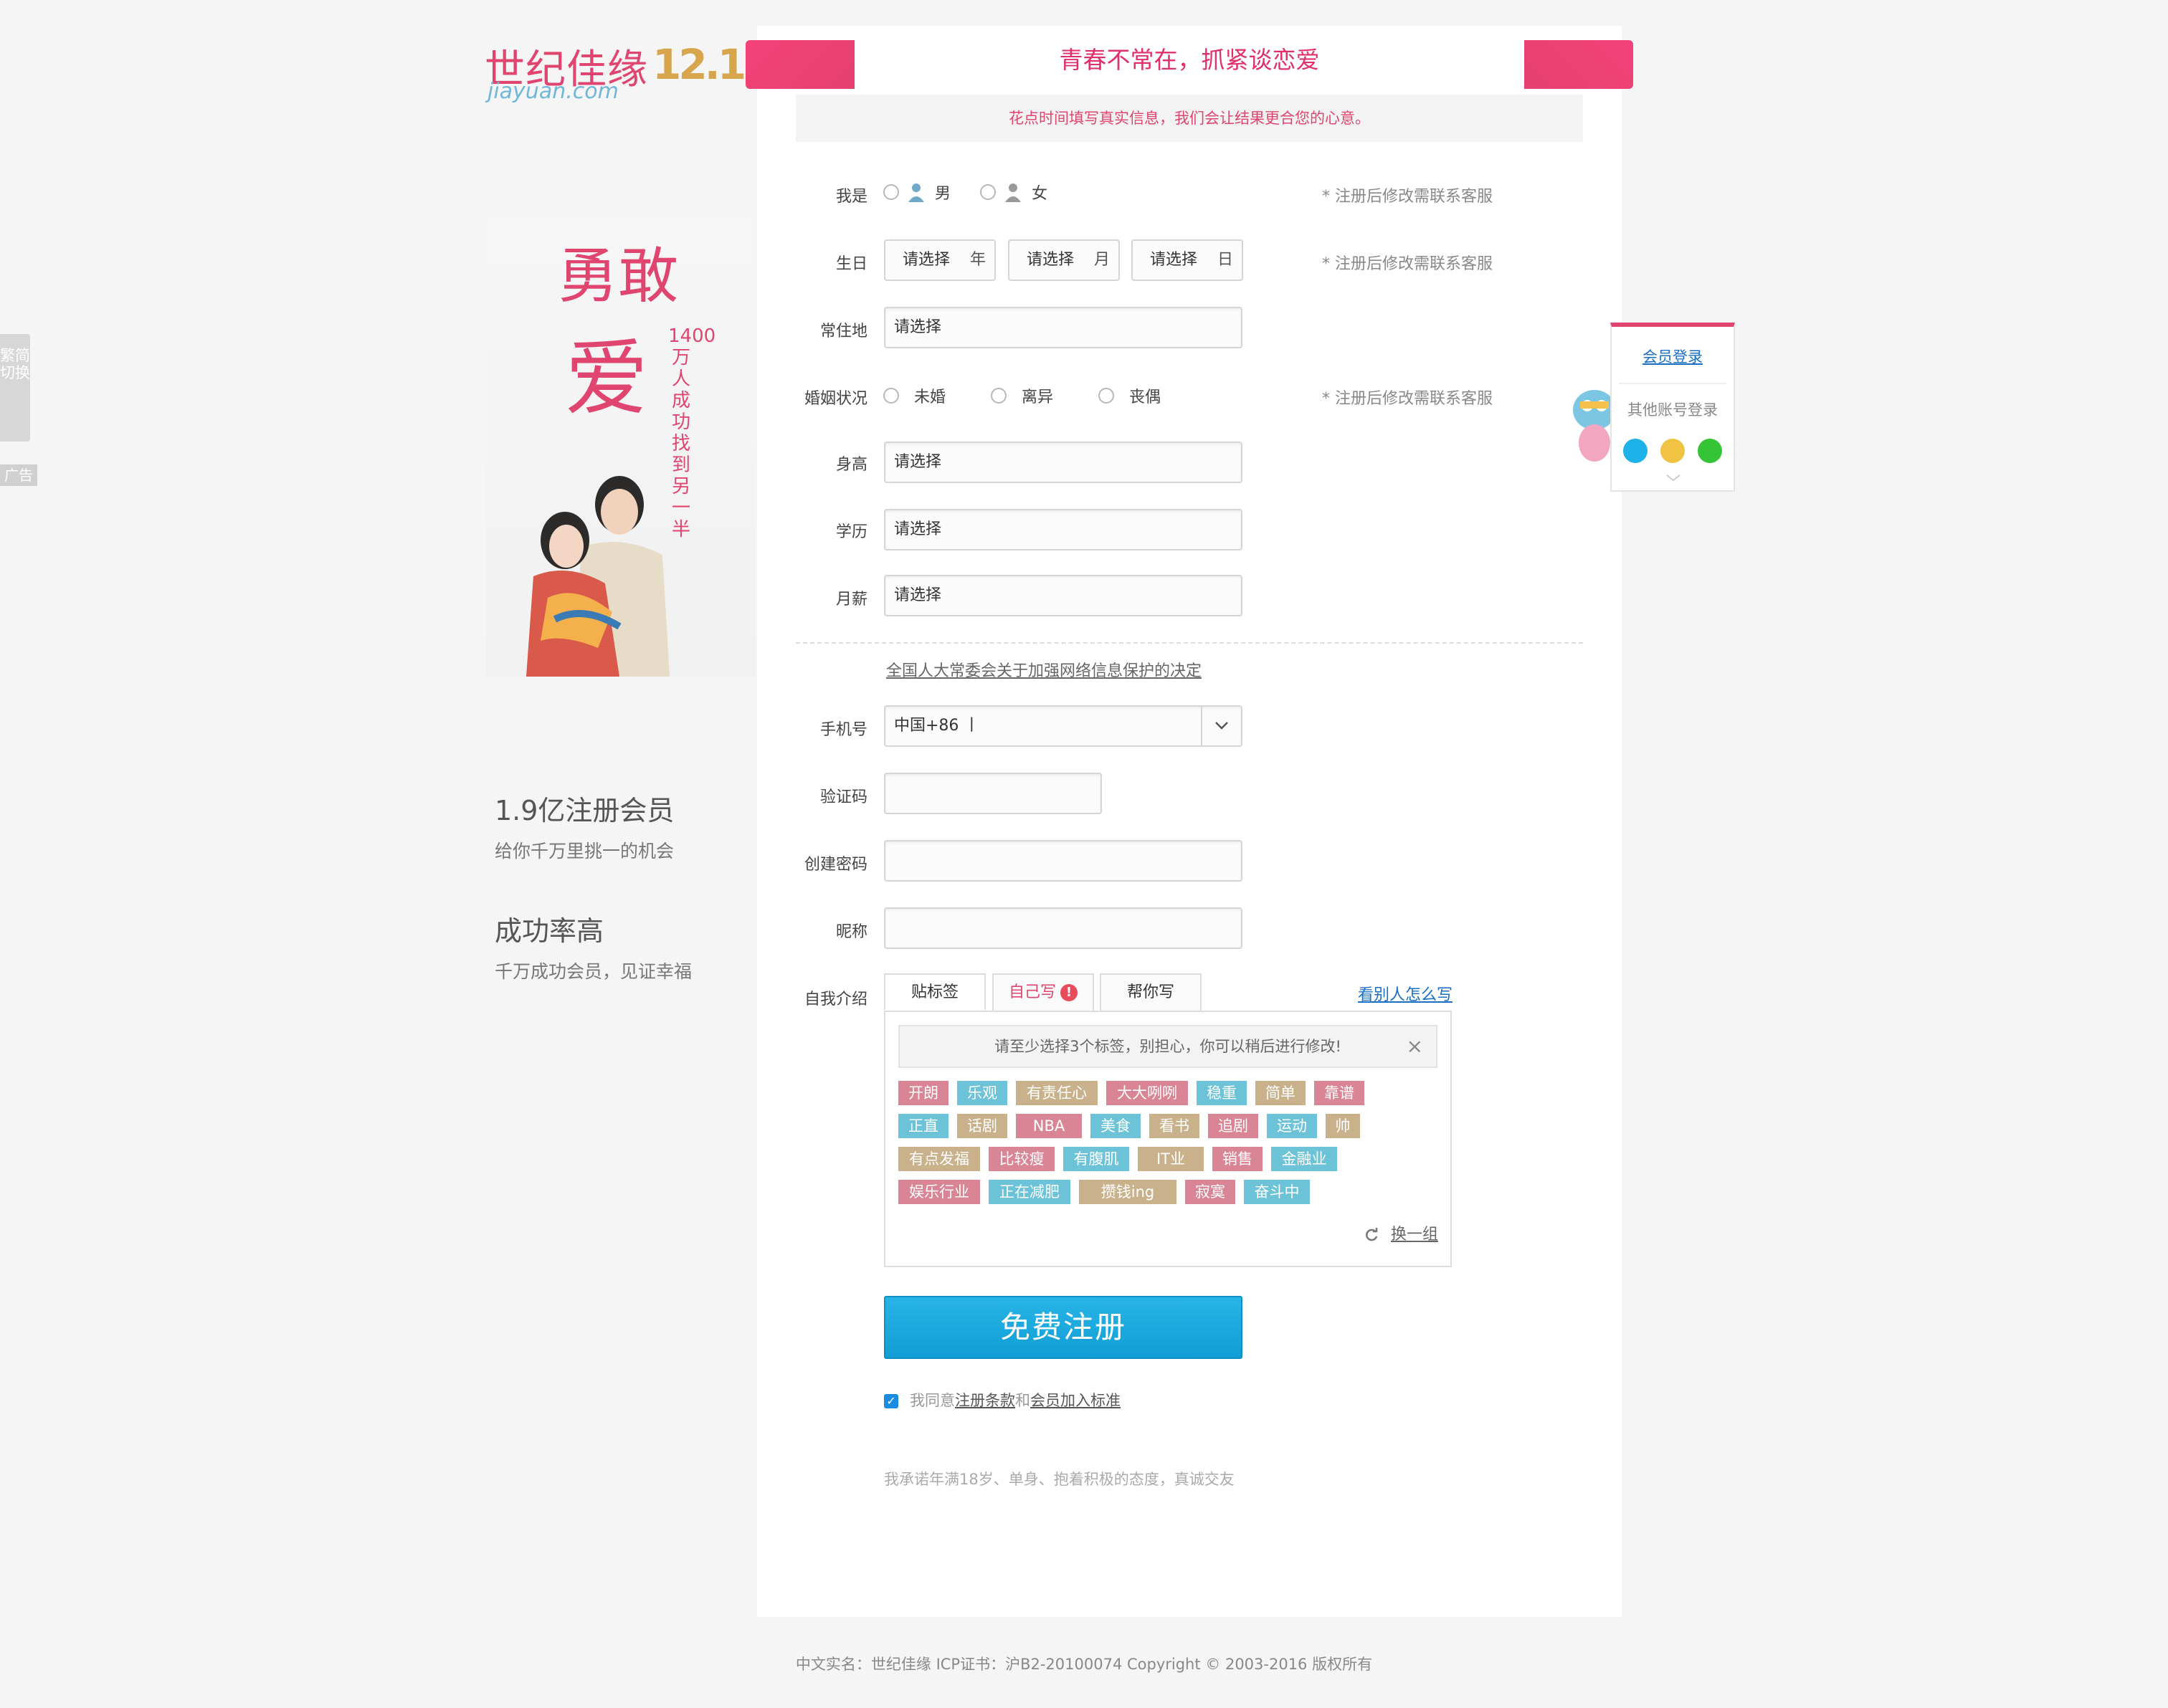  What do you see at coordinates (1106, 396) in the screenshot?
I see `marital-widowed-radio` at bounding box center [1106, 396].